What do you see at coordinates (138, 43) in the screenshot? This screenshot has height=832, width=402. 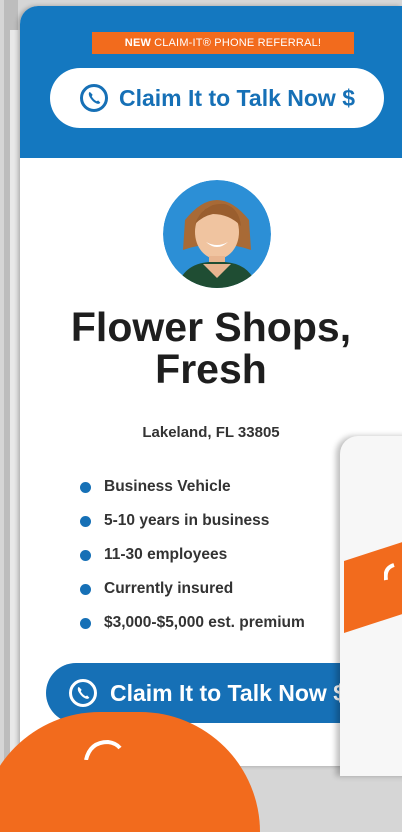 I see `promo-new-label: NEW` at bounding box center [138, 43].